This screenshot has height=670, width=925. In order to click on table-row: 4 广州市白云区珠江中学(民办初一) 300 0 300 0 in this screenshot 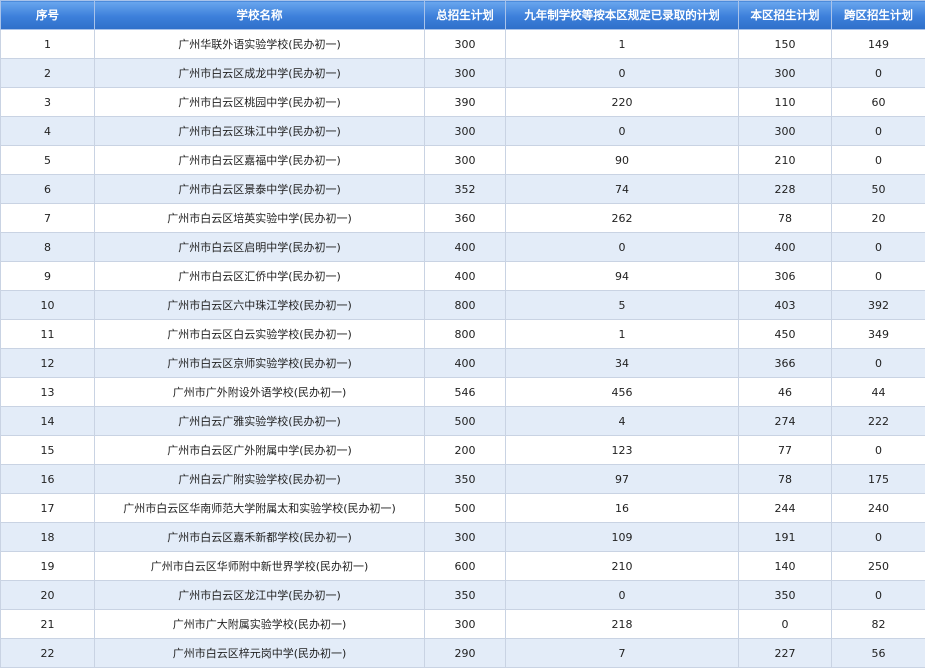, I will do `click(462, 131)`.